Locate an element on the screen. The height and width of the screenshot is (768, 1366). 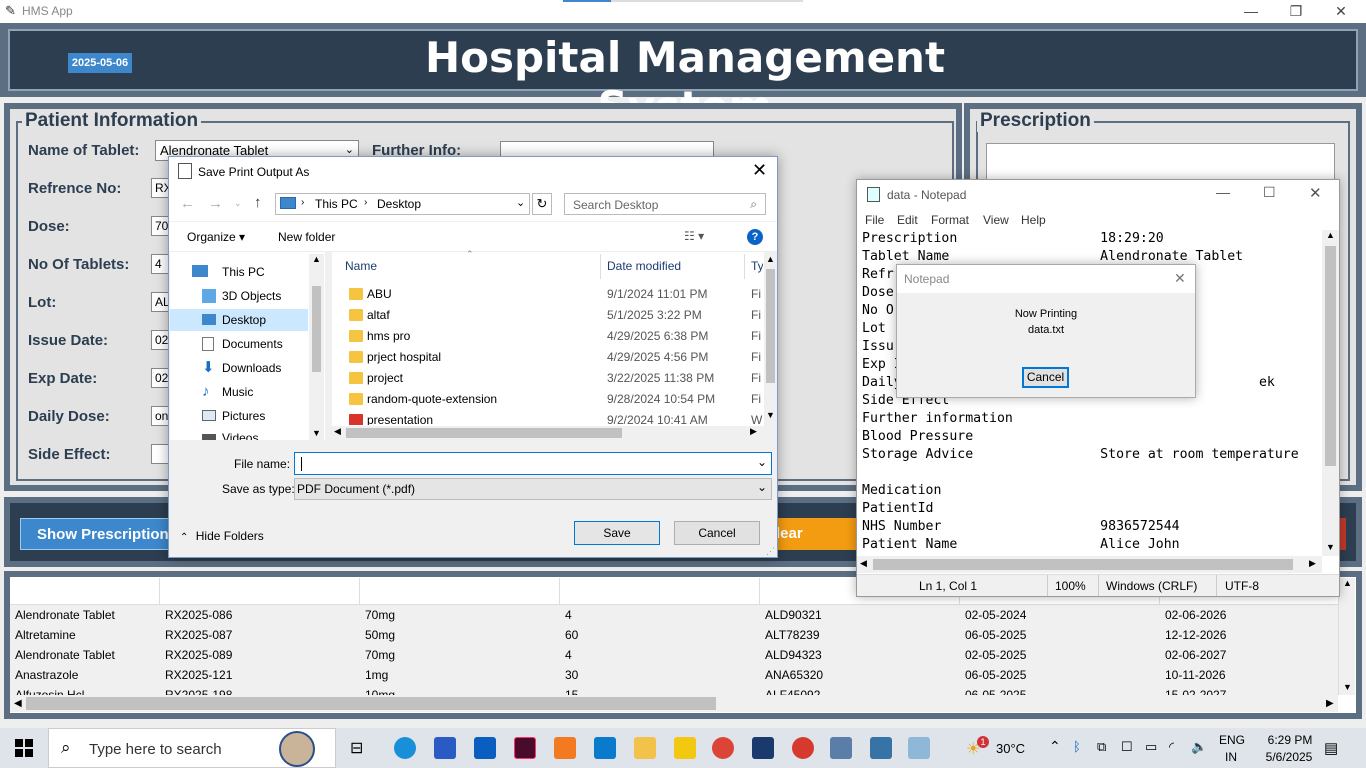
records-vscrollbar: ▲ ▼ is located at coordinates (1346, 636).